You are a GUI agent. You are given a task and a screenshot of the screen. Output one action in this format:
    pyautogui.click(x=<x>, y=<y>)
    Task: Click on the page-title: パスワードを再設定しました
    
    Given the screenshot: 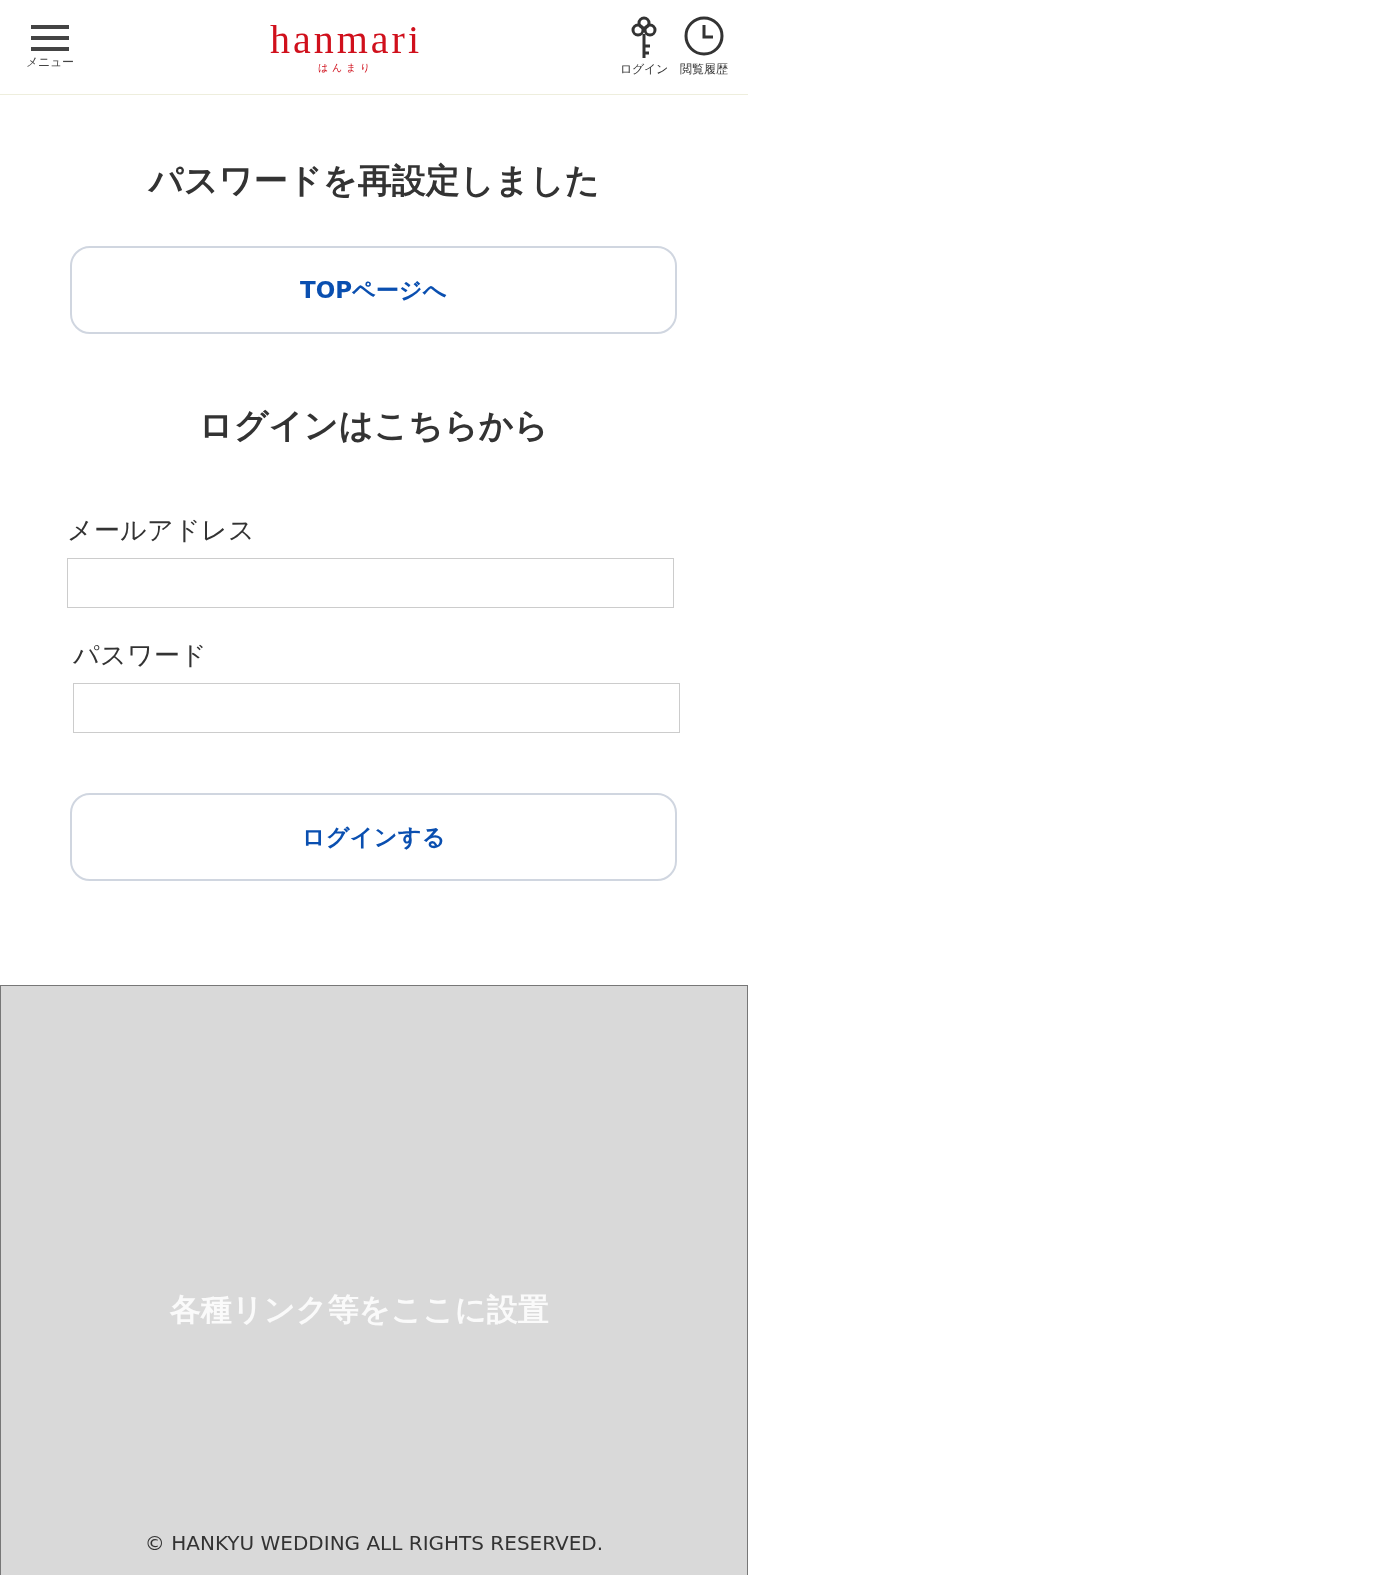 What is the action you would take?
    pyautogui.click(x=374, y=180)
    